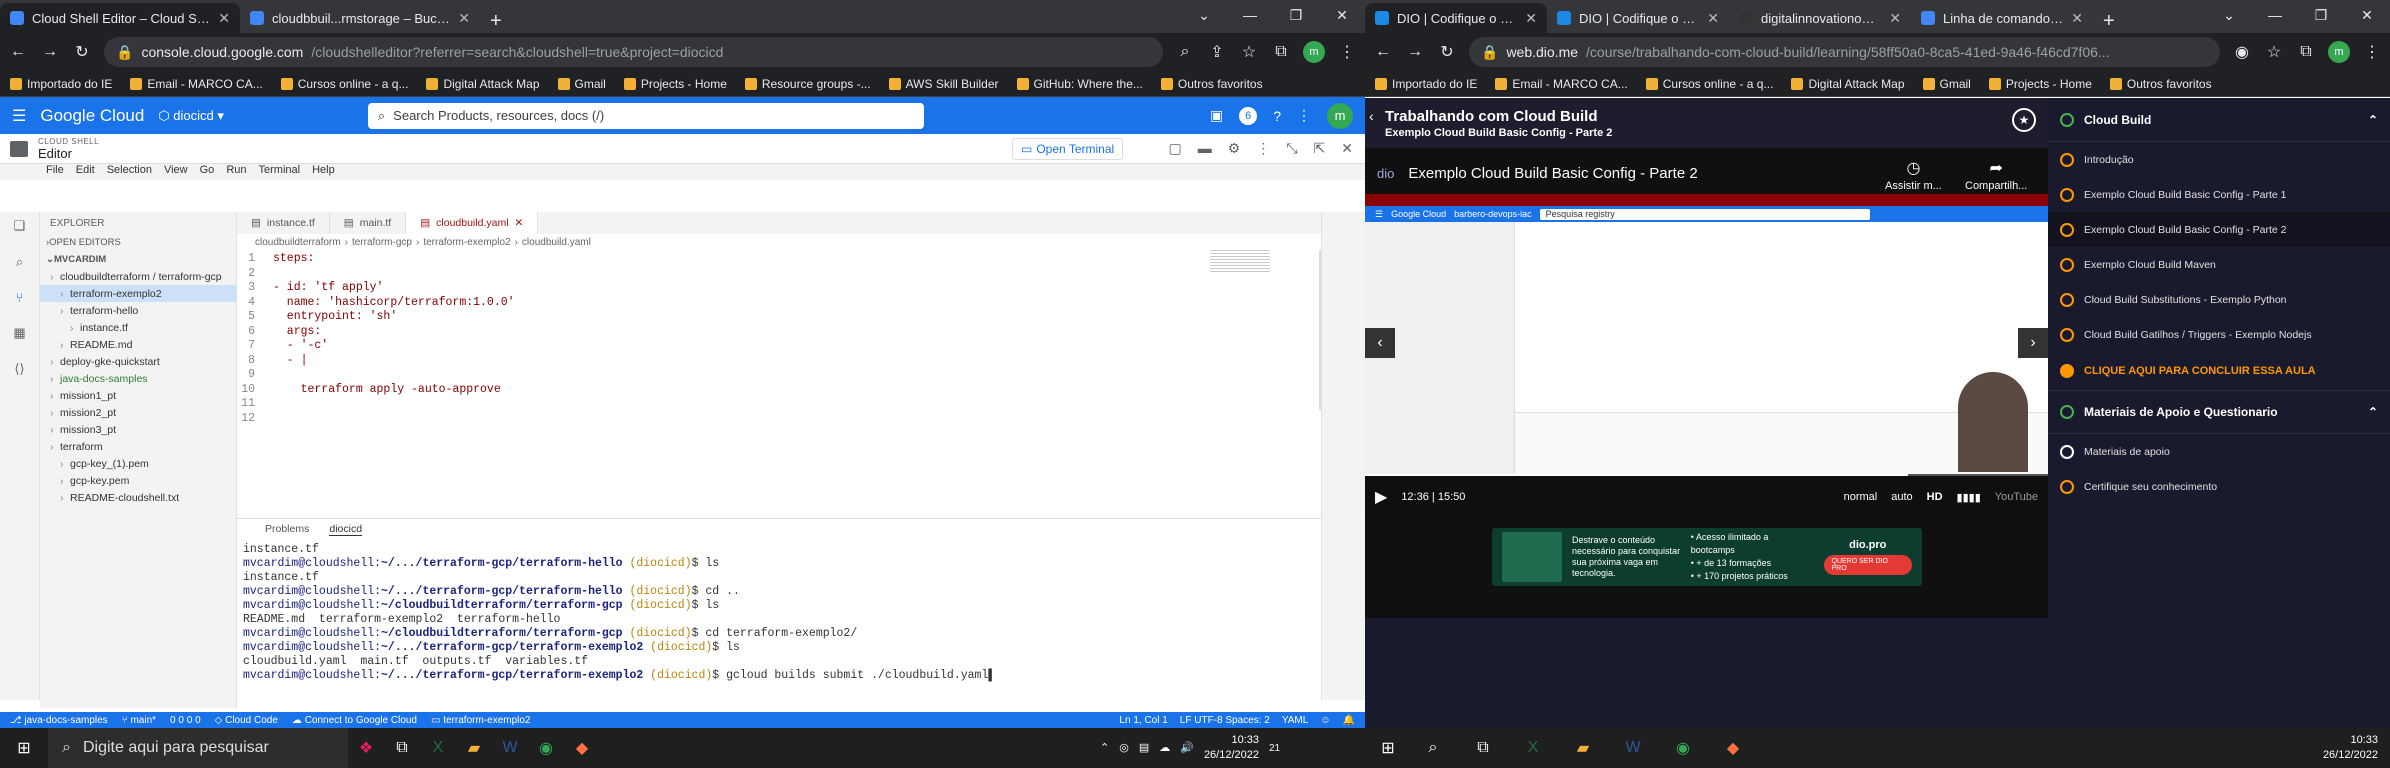 This screenshot has height=768, width=2390. Describe the element at coordinates (287, 529) in the screenshot. I see `terminal-tab: Problems` at that location.